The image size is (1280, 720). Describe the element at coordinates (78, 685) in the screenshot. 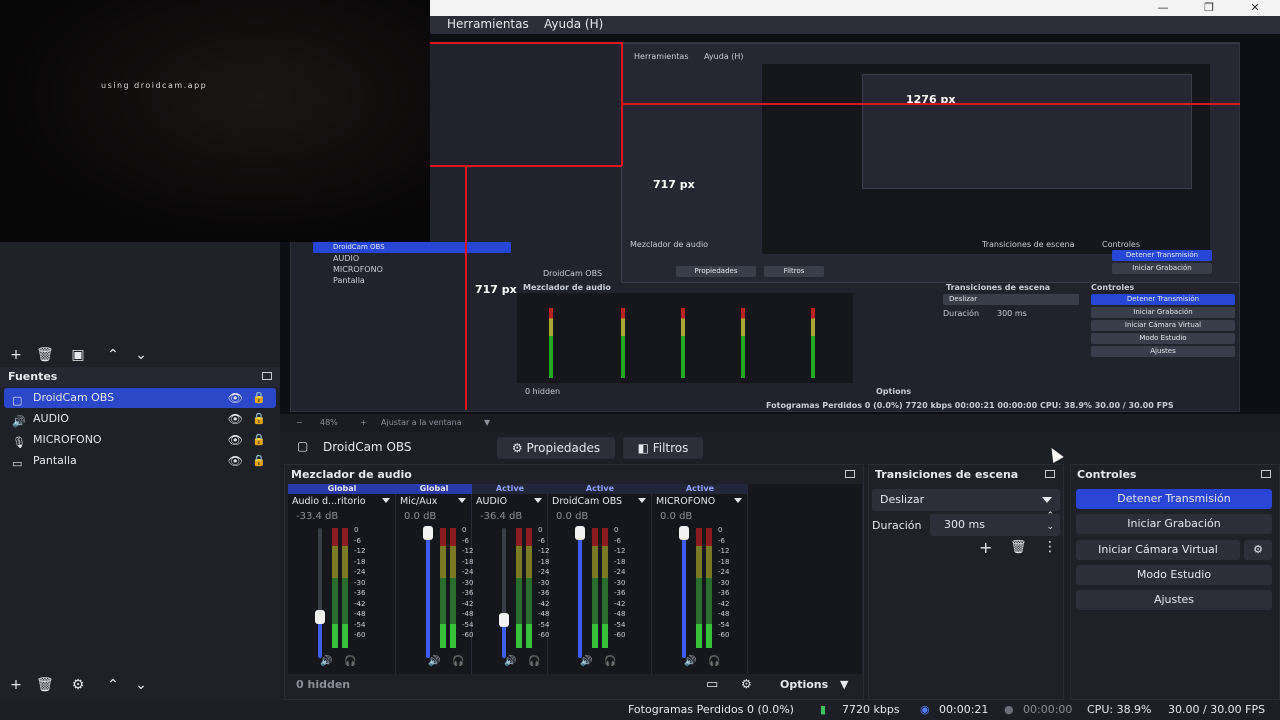

I see `source-settings-icon: ⚙` at that location.